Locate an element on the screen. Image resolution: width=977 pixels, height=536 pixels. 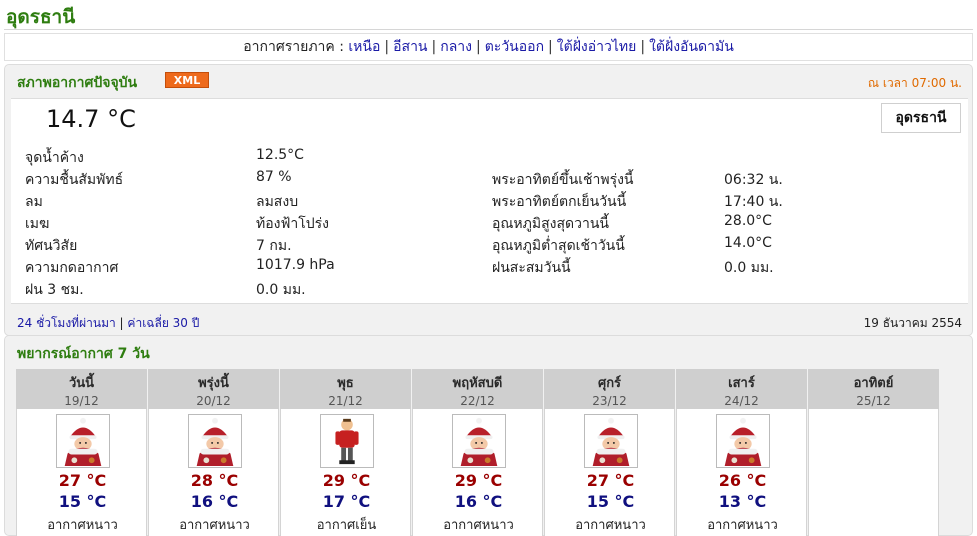
wind-label: ลม is located at coordinates (34, 202).